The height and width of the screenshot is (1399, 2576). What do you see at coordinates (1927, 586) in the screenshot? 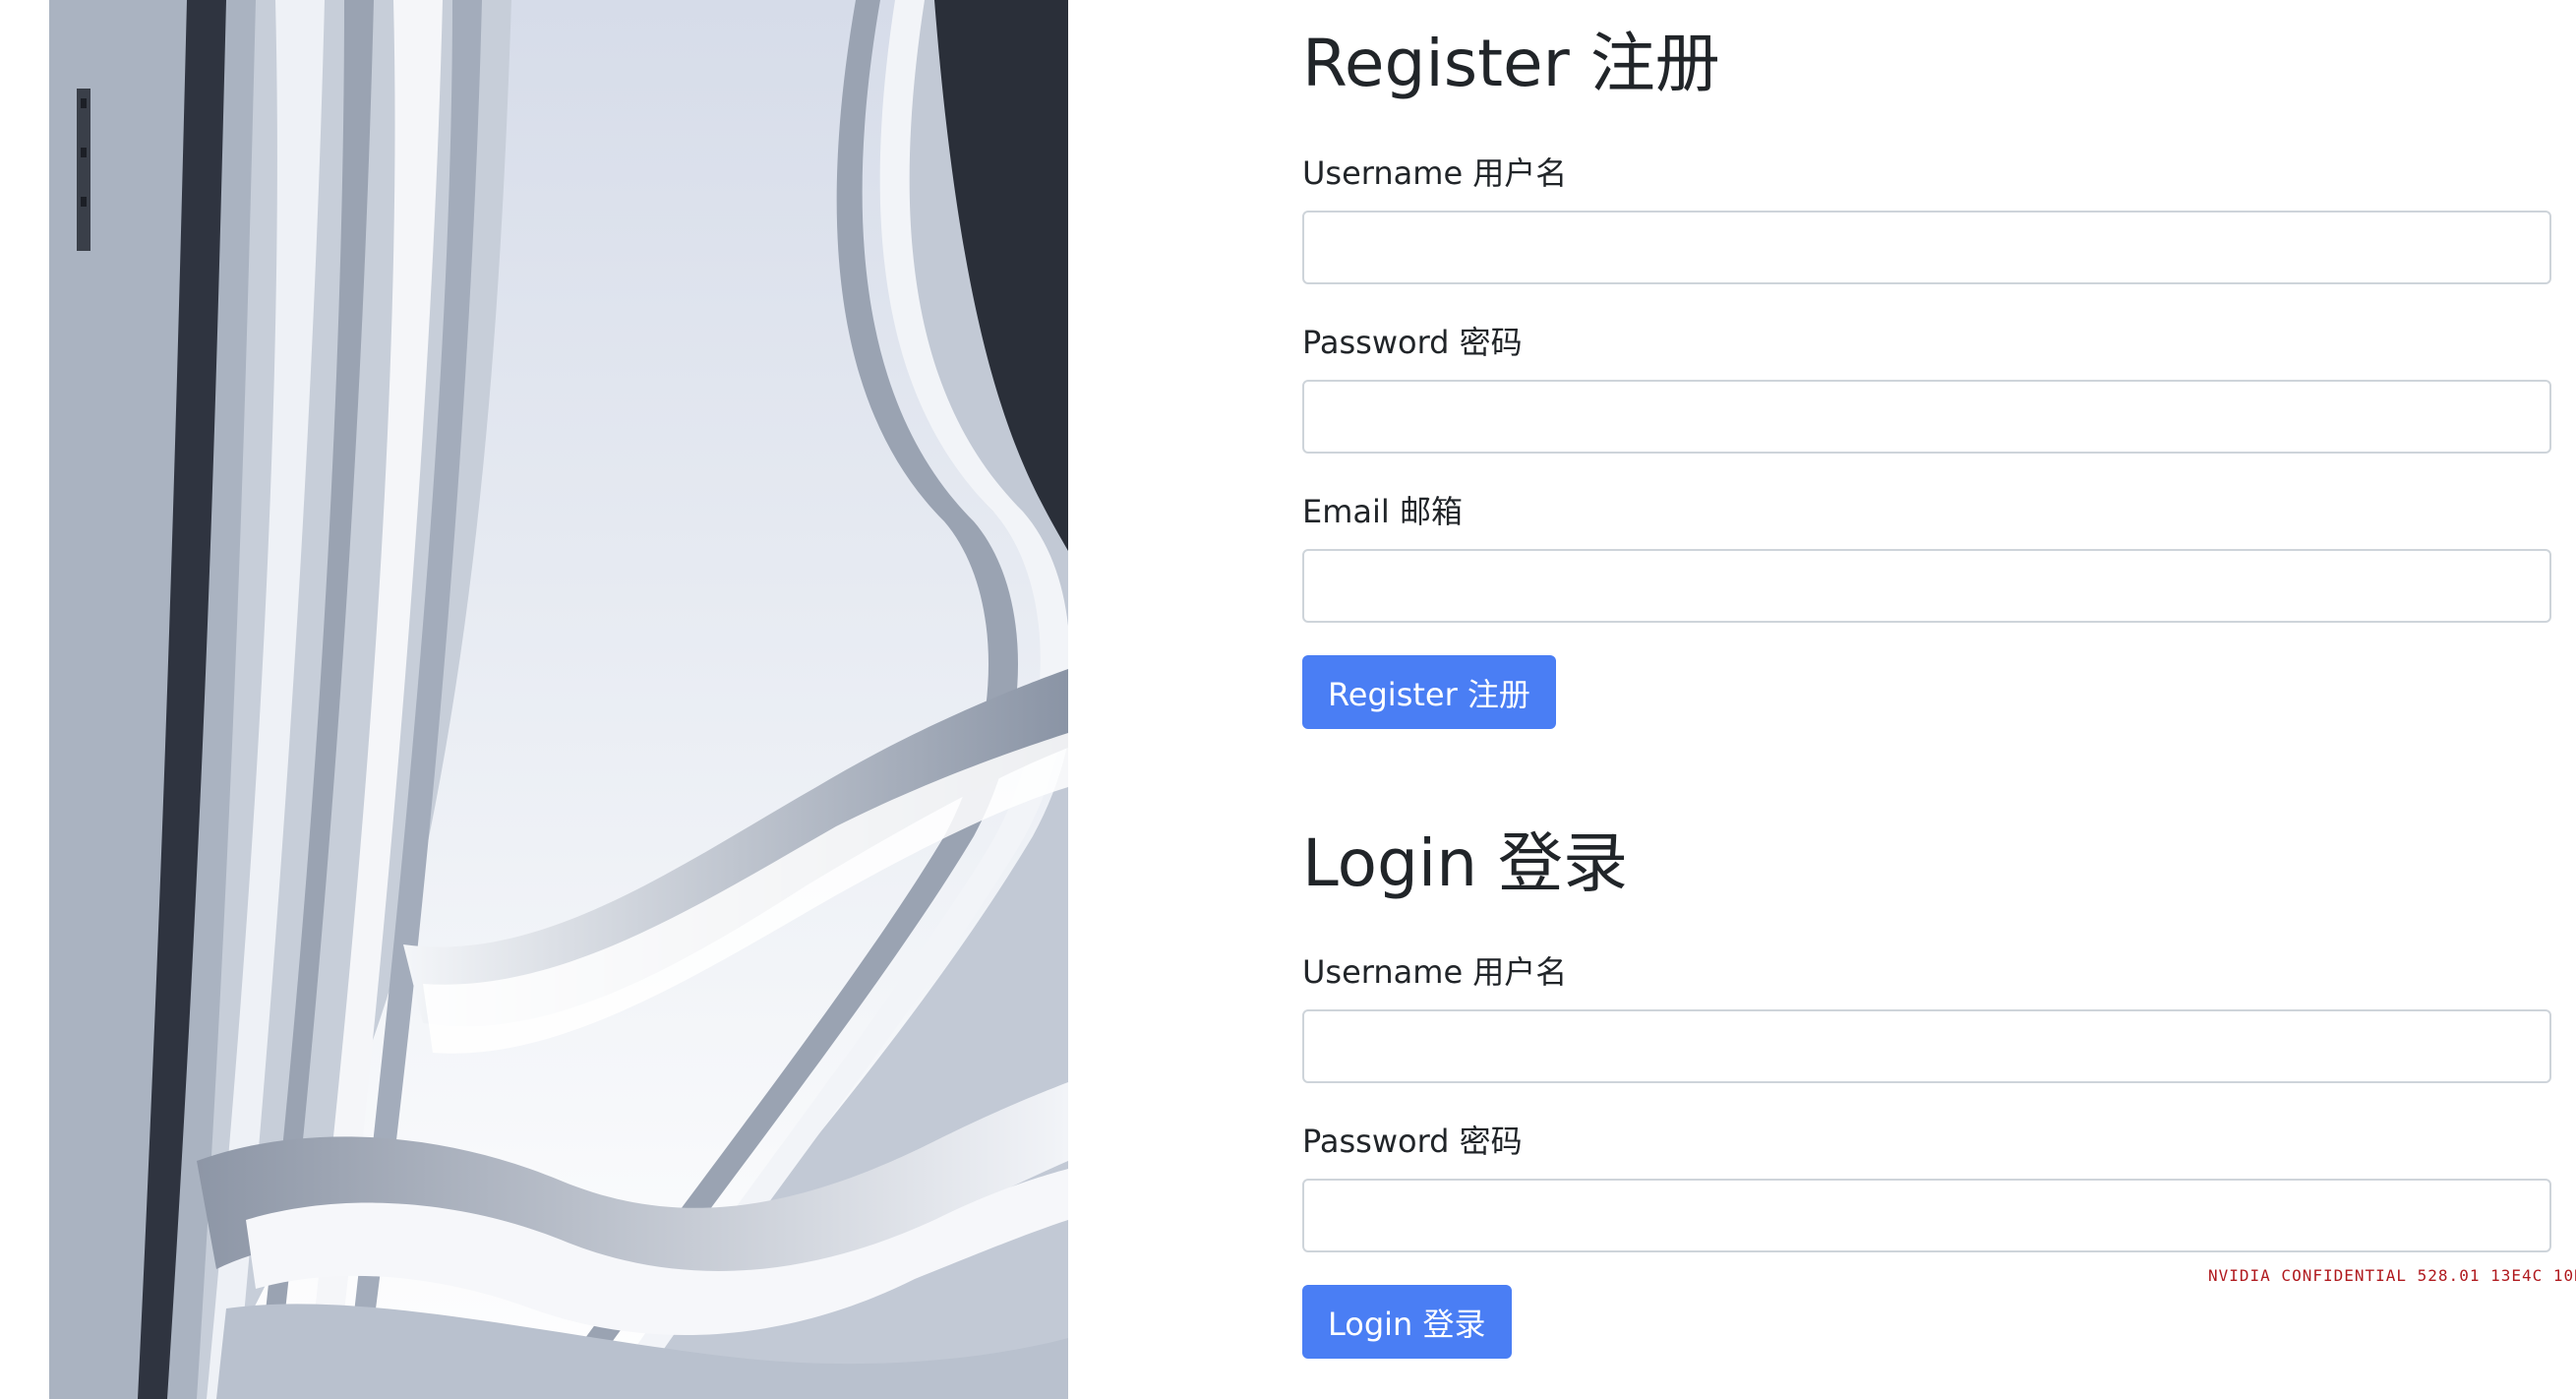
I see `register-email-input` at bounding box center [1927, 586].